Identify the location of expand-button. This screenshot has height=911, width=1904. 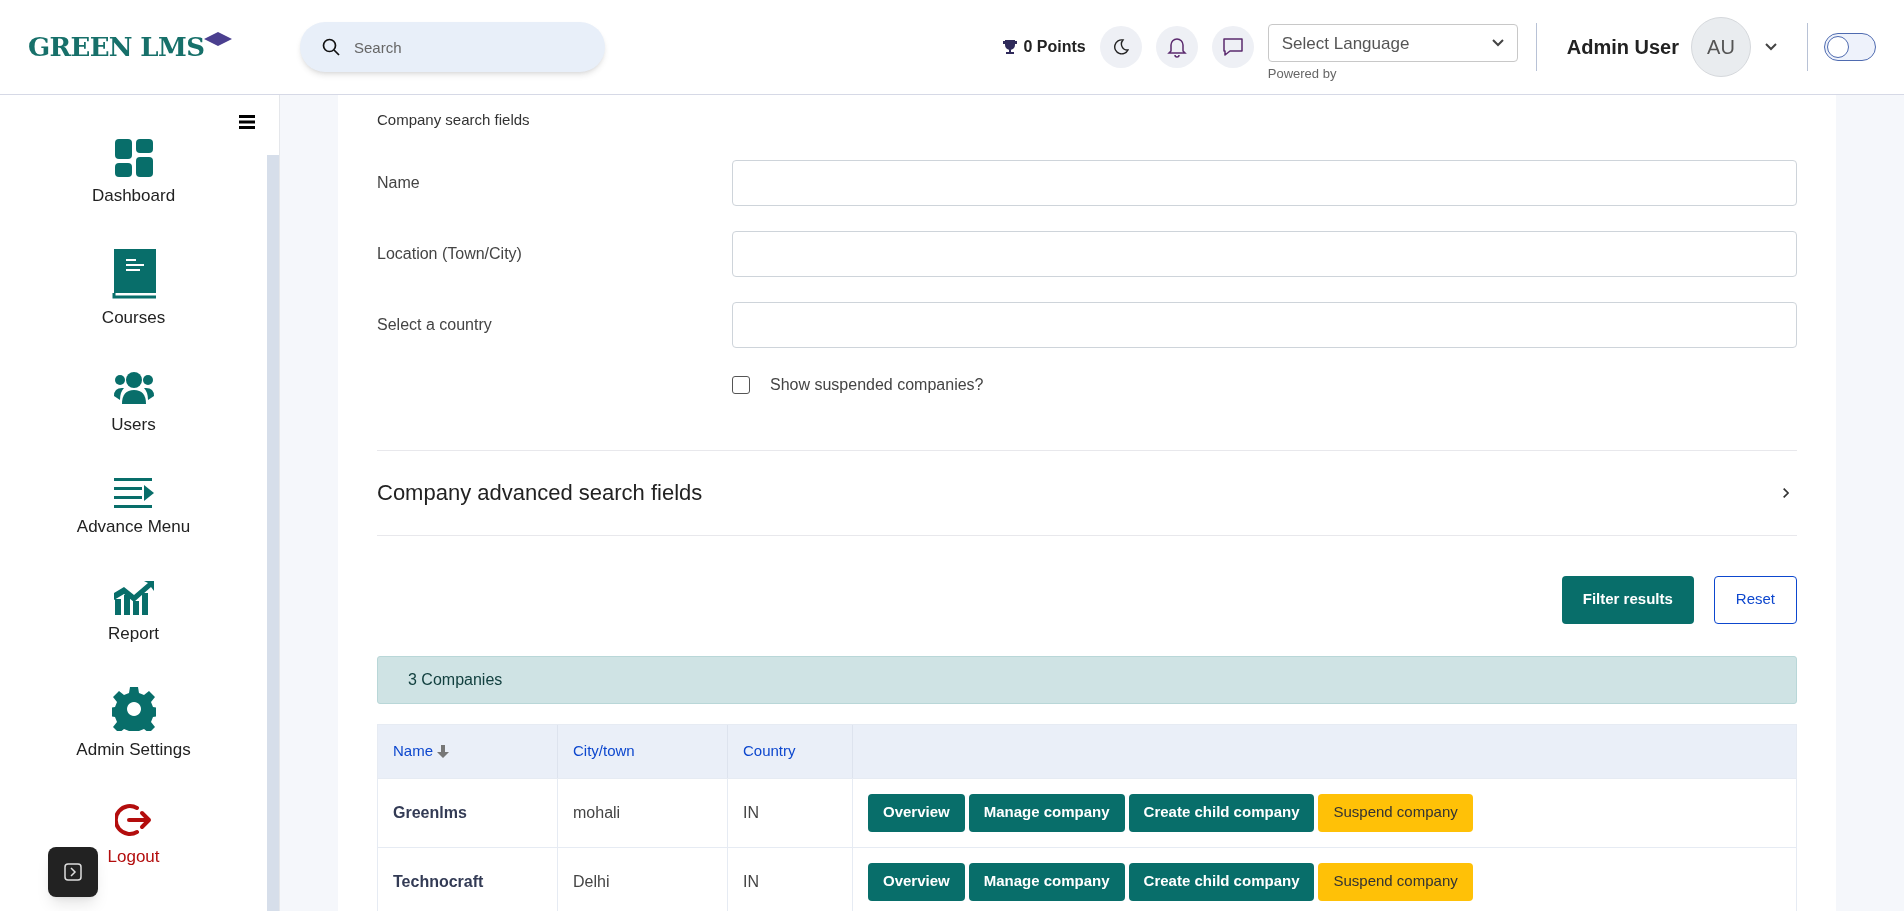
(73, 872).